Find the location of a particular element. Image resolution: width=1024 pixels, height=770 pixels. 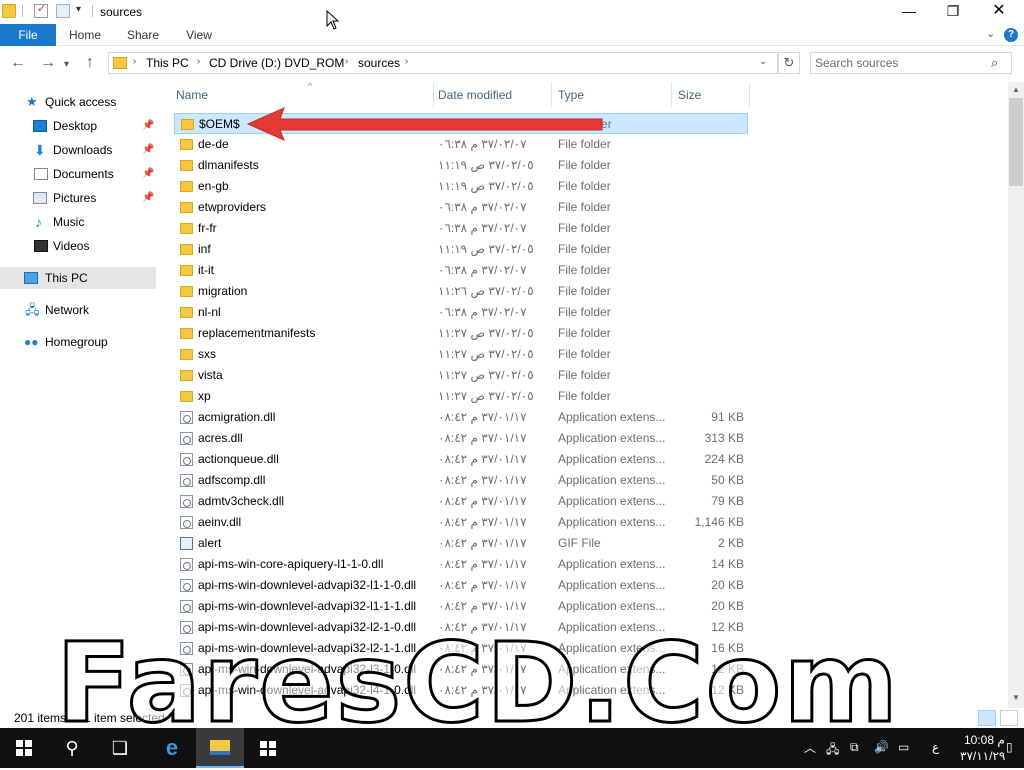

customize-quick-access-dropdown-icon: ▾ is located at coordinates (78, 9).